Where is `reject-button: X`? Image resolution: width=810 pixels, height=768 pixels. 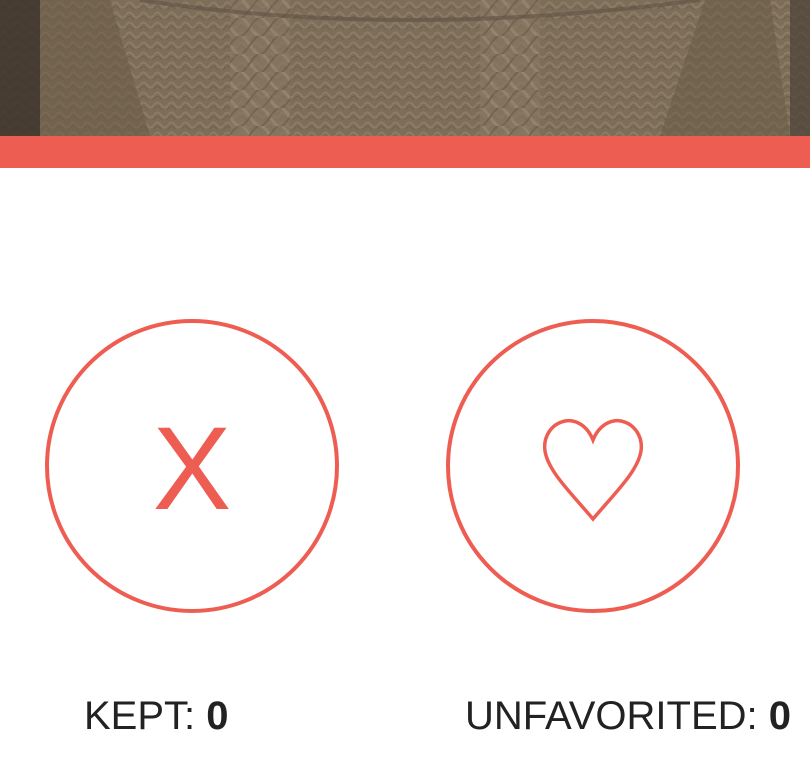 reject-button: X is located at coordinates (192, 466).